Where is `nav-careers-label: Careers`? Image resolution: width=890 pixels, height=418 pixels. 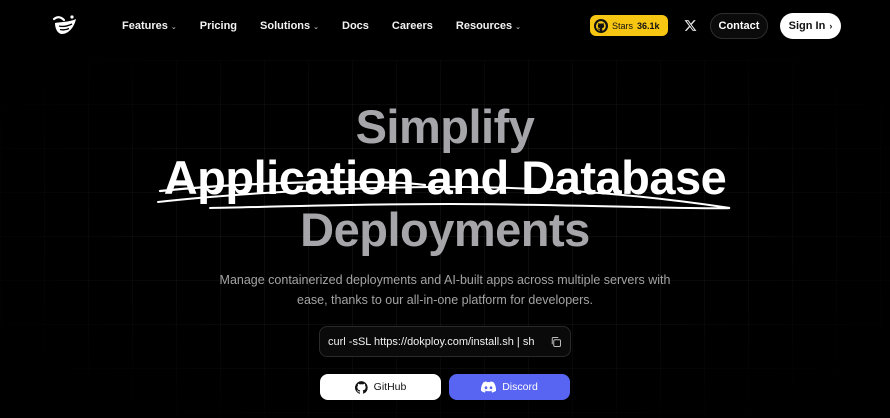 nav-careers-label: Careers is located at coordinates (412, 26).